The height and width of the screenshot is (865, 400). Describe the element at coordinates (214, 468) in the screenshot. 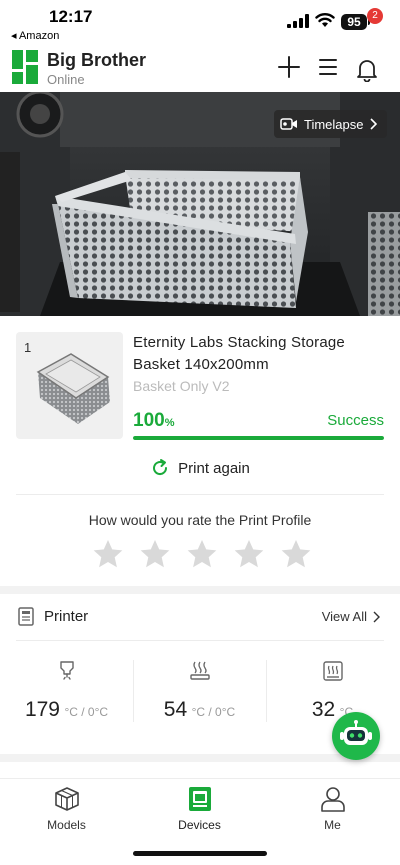

I see `print-again-label: Print again` at that location.